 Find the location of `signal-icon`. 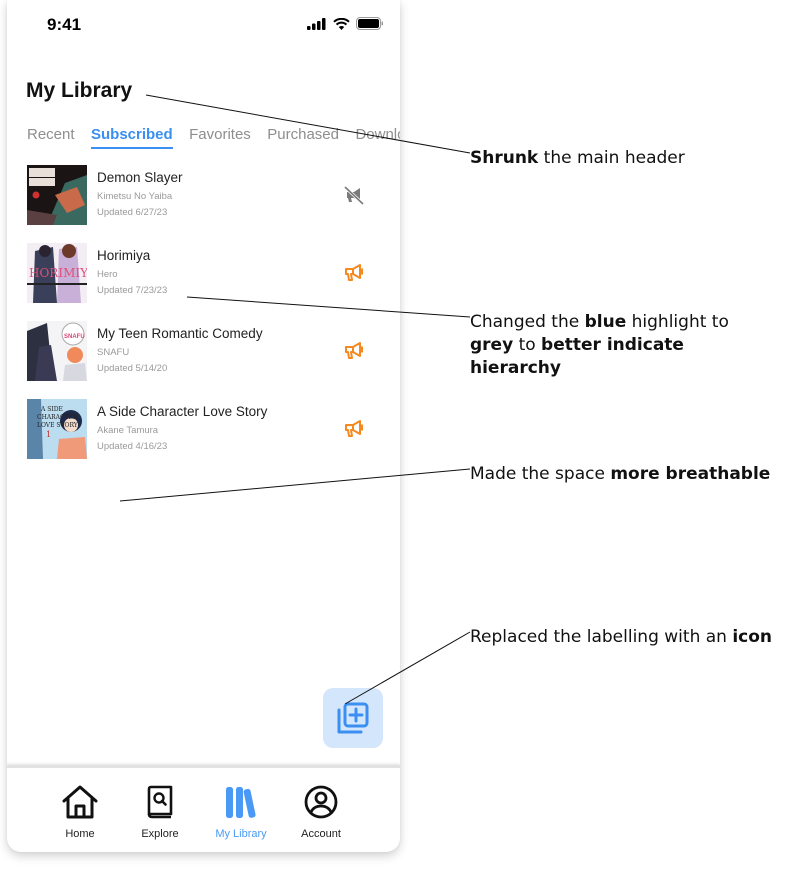

signal-icon is located at coordinates (316, 23).